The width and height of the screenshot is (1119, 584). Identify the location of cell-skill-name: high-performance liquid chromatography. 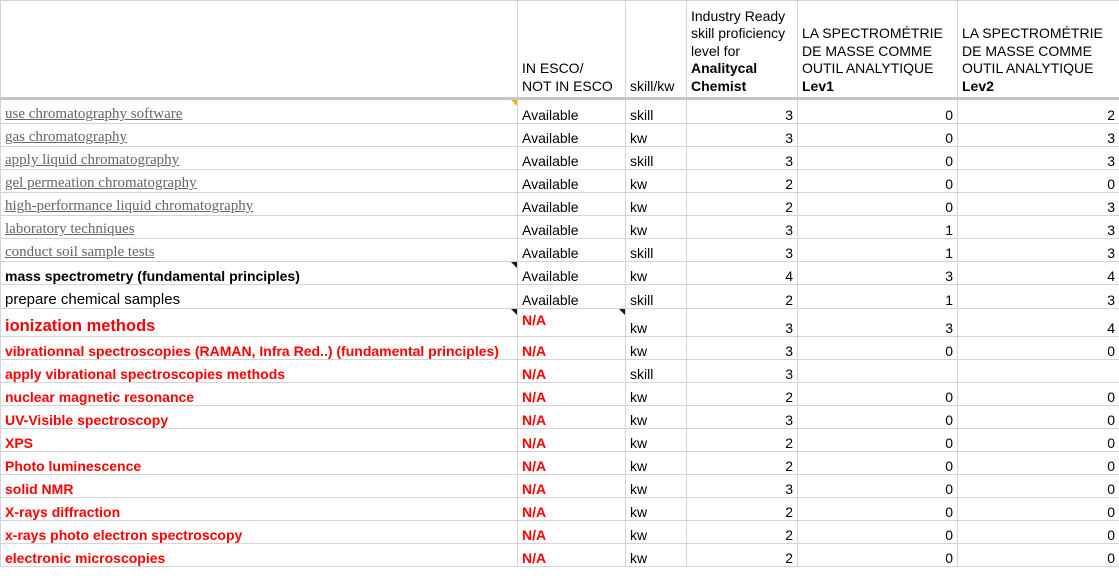
(259, 204).